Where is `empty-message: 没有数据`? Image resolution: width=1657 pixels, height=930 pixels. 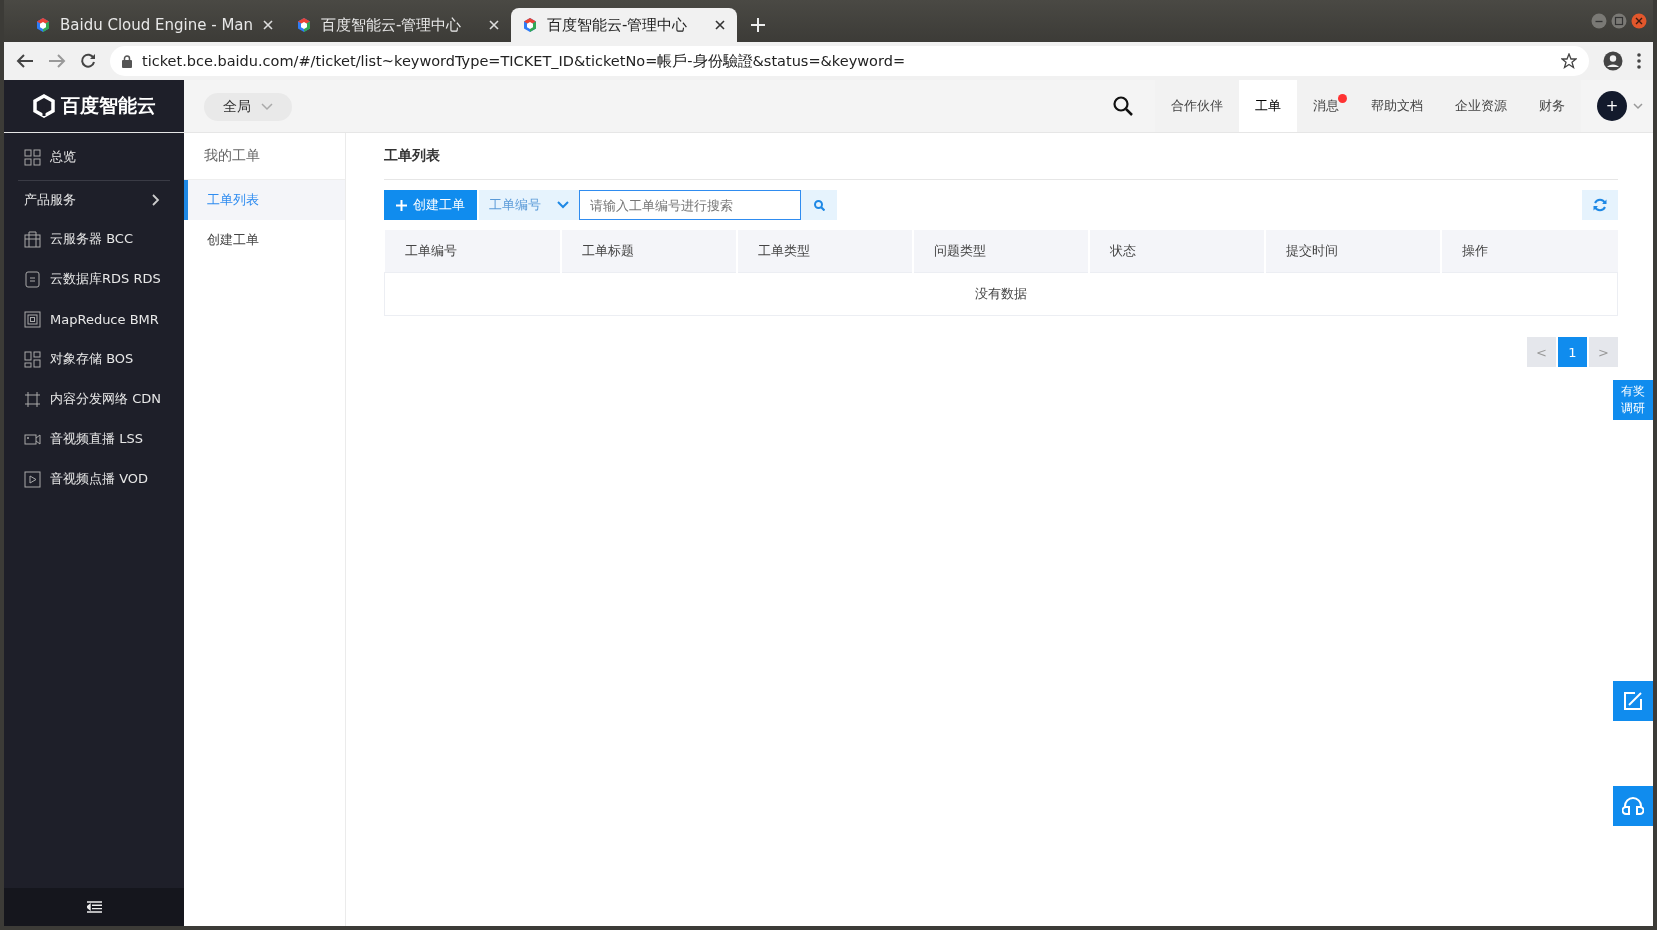 empty-message: 没有数据 is located at coordinates (1001, 294).